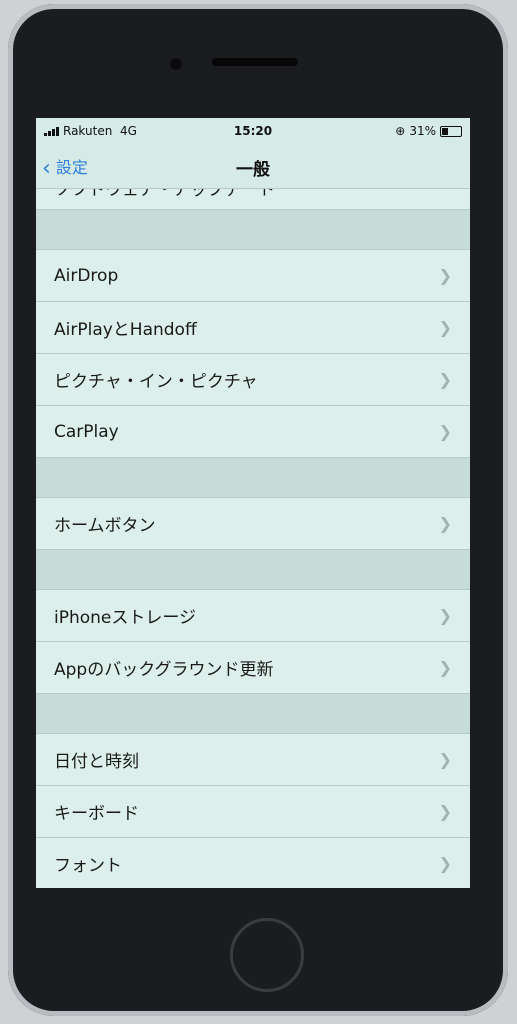  Describe the element at coordinates (164, 670) in the screenshot. I see `row-label: Appのバックグラウンド更新` at that location.